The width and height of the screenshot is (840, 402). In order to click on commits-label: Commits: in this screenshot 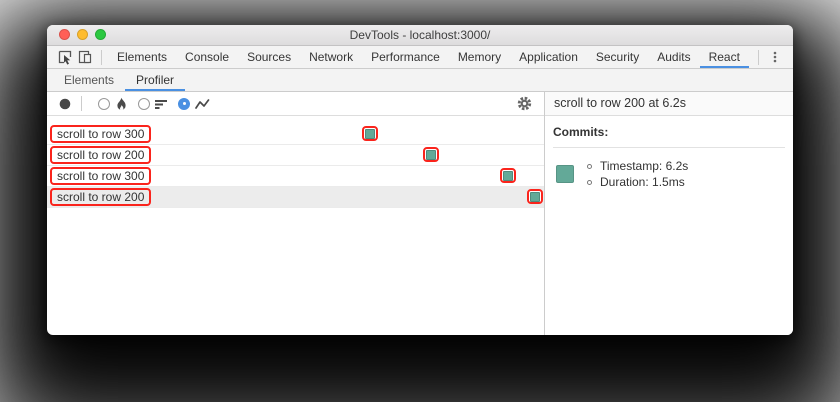, I will do `click(581, 132)`.